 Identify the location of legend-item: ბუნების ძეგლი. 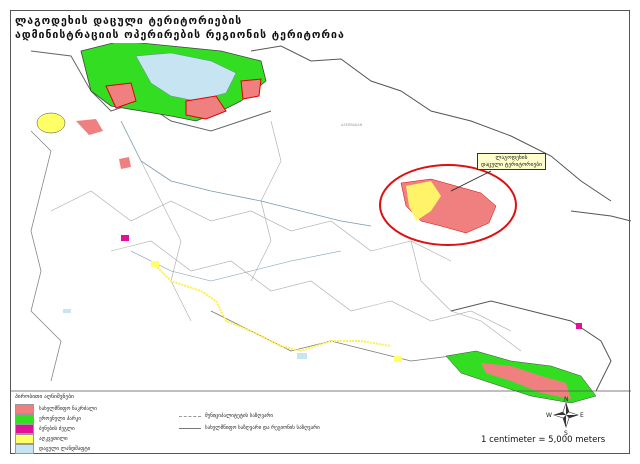
(45, 429).